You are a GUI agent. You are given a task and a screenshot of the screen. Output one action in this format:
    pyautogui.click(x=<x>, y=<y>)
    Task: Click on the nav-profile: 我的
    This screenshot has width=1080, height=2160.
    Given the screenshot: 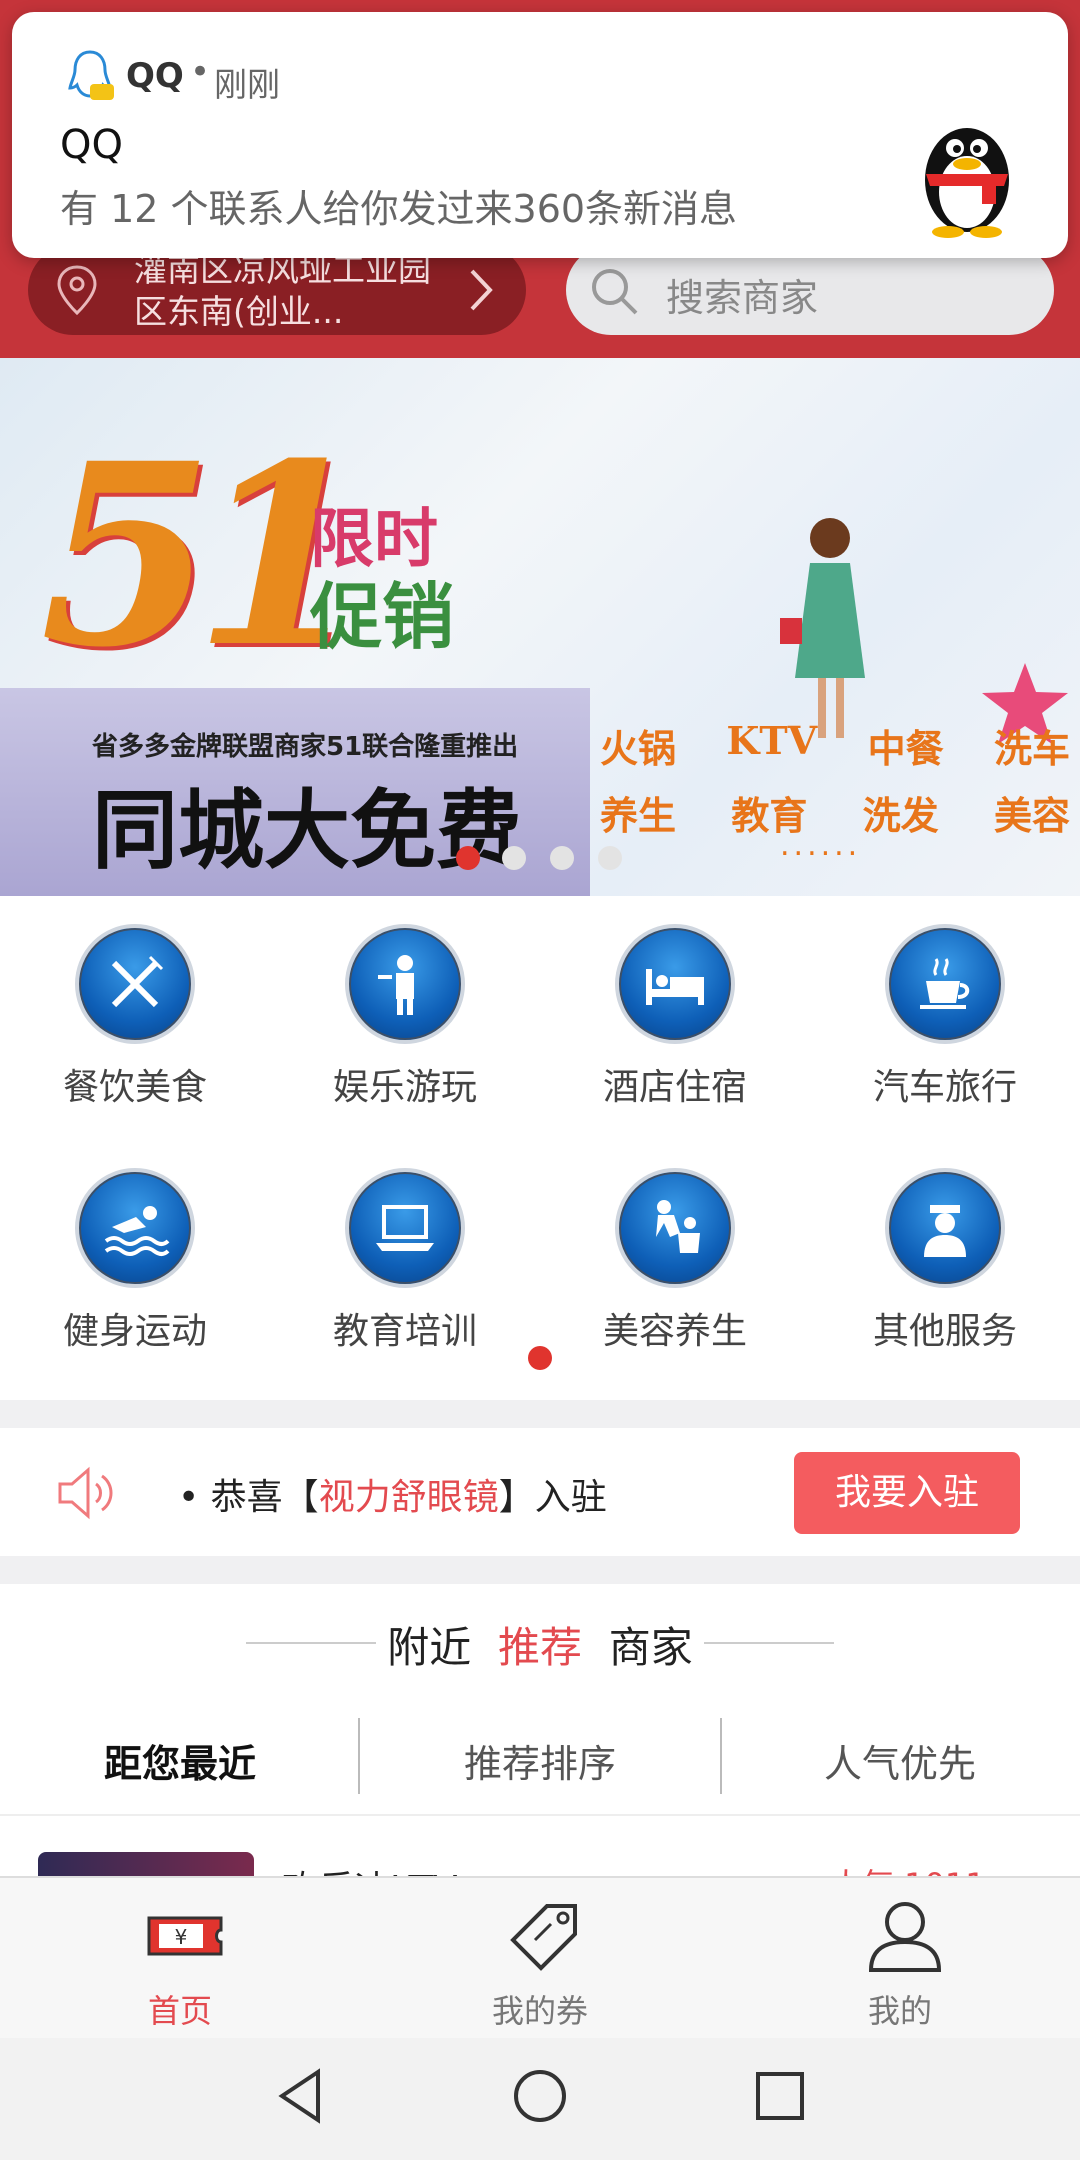 What is the action you would take?
    pyautogui.click(x=900, y=1959)
    